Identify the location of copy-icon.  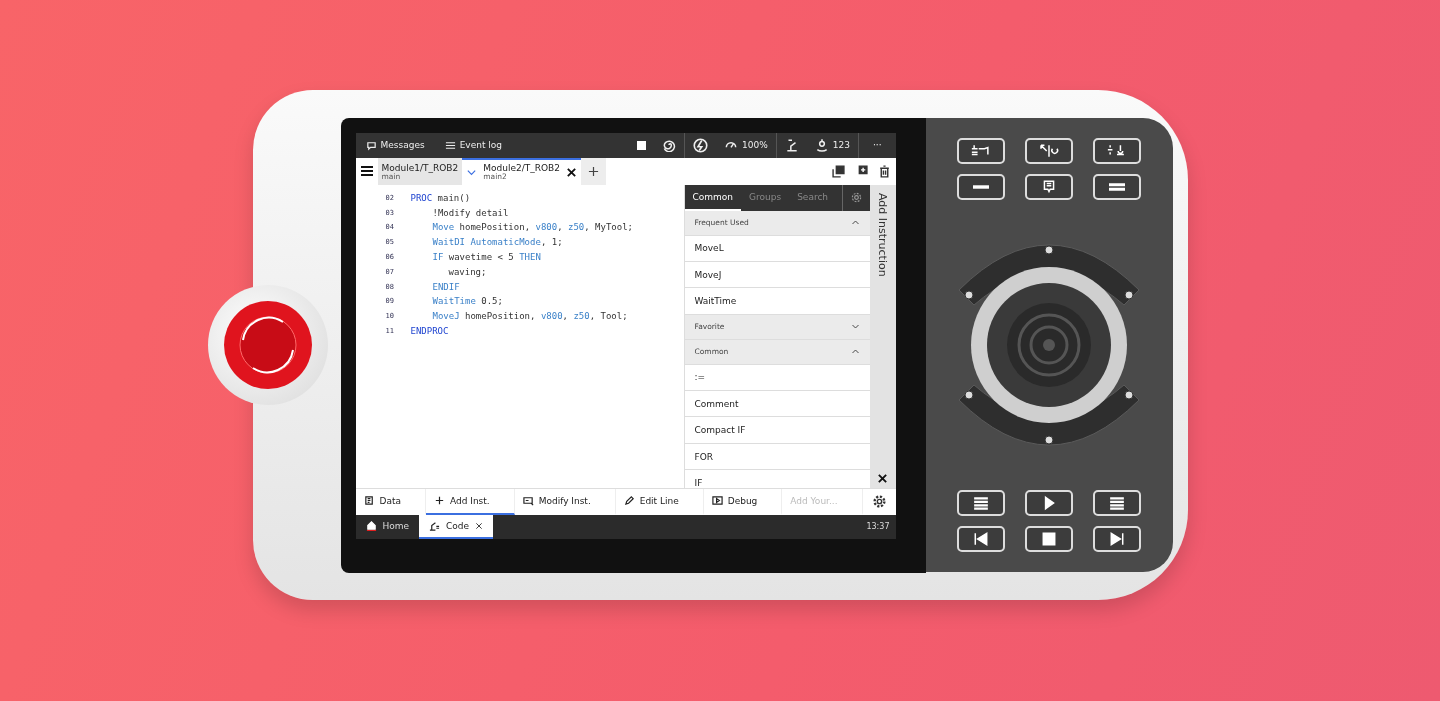
(838, 171).